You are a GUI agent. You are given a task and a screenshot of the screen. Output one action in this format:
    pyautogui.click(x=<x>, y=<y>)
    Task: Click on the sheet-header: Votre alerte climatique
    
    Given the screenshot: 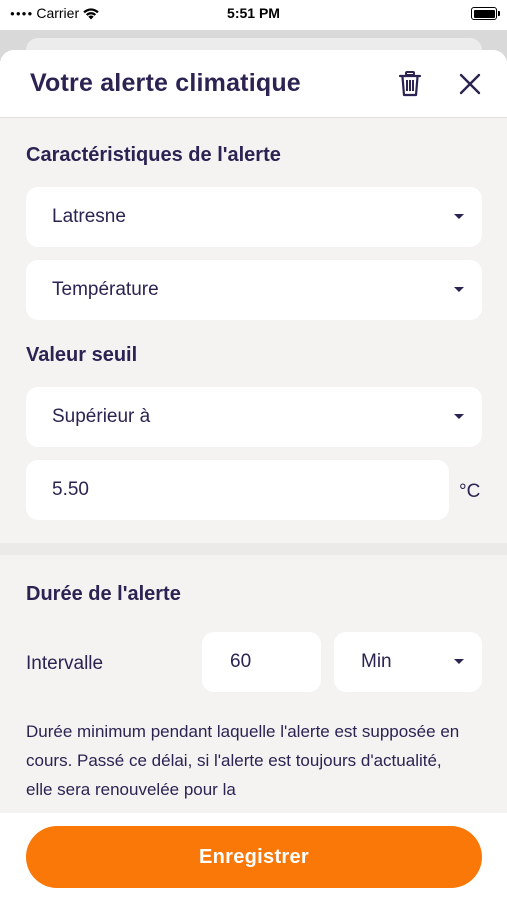 What is the action you would take?
    pyautogui.click(x=253, y=84)
    